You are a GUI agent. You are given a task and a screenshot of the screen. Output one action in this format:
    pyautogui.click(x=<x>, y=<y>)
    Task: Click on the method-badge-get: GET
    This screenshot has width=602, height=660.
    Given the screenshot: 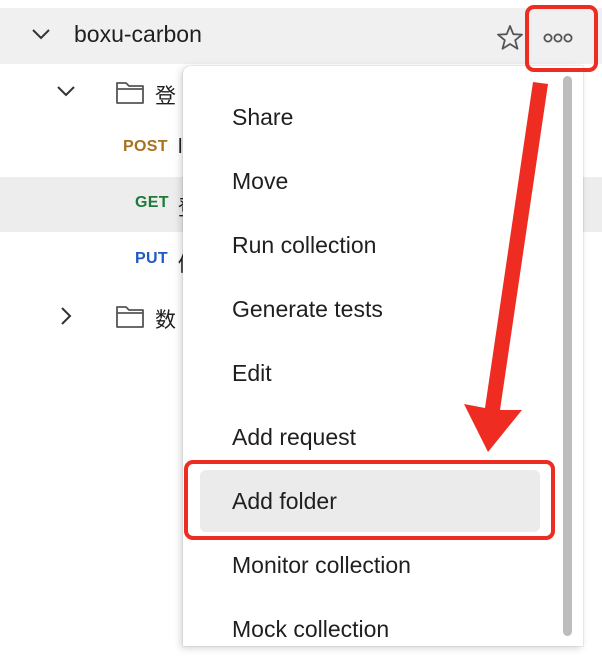 What is the action you would take?
    pyautogui.click(x=152, y=202)
    